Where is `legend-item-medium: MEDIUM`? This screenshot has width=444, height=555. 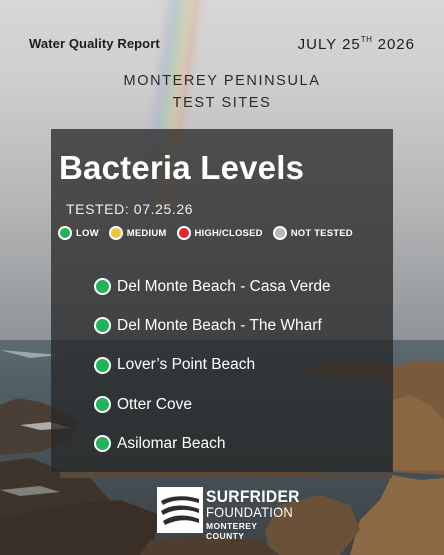 legend-item-medium: MEDIUM is located at coordinates (137, 233).